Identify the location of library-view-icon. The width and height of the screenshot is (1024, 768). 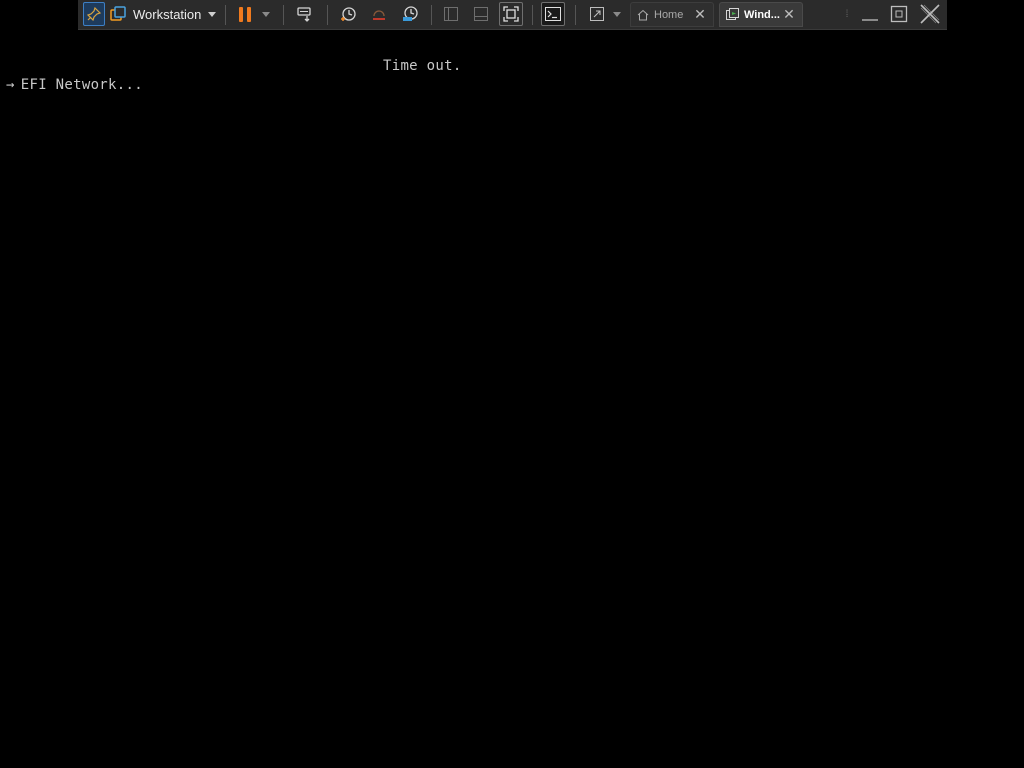
(451, 14).